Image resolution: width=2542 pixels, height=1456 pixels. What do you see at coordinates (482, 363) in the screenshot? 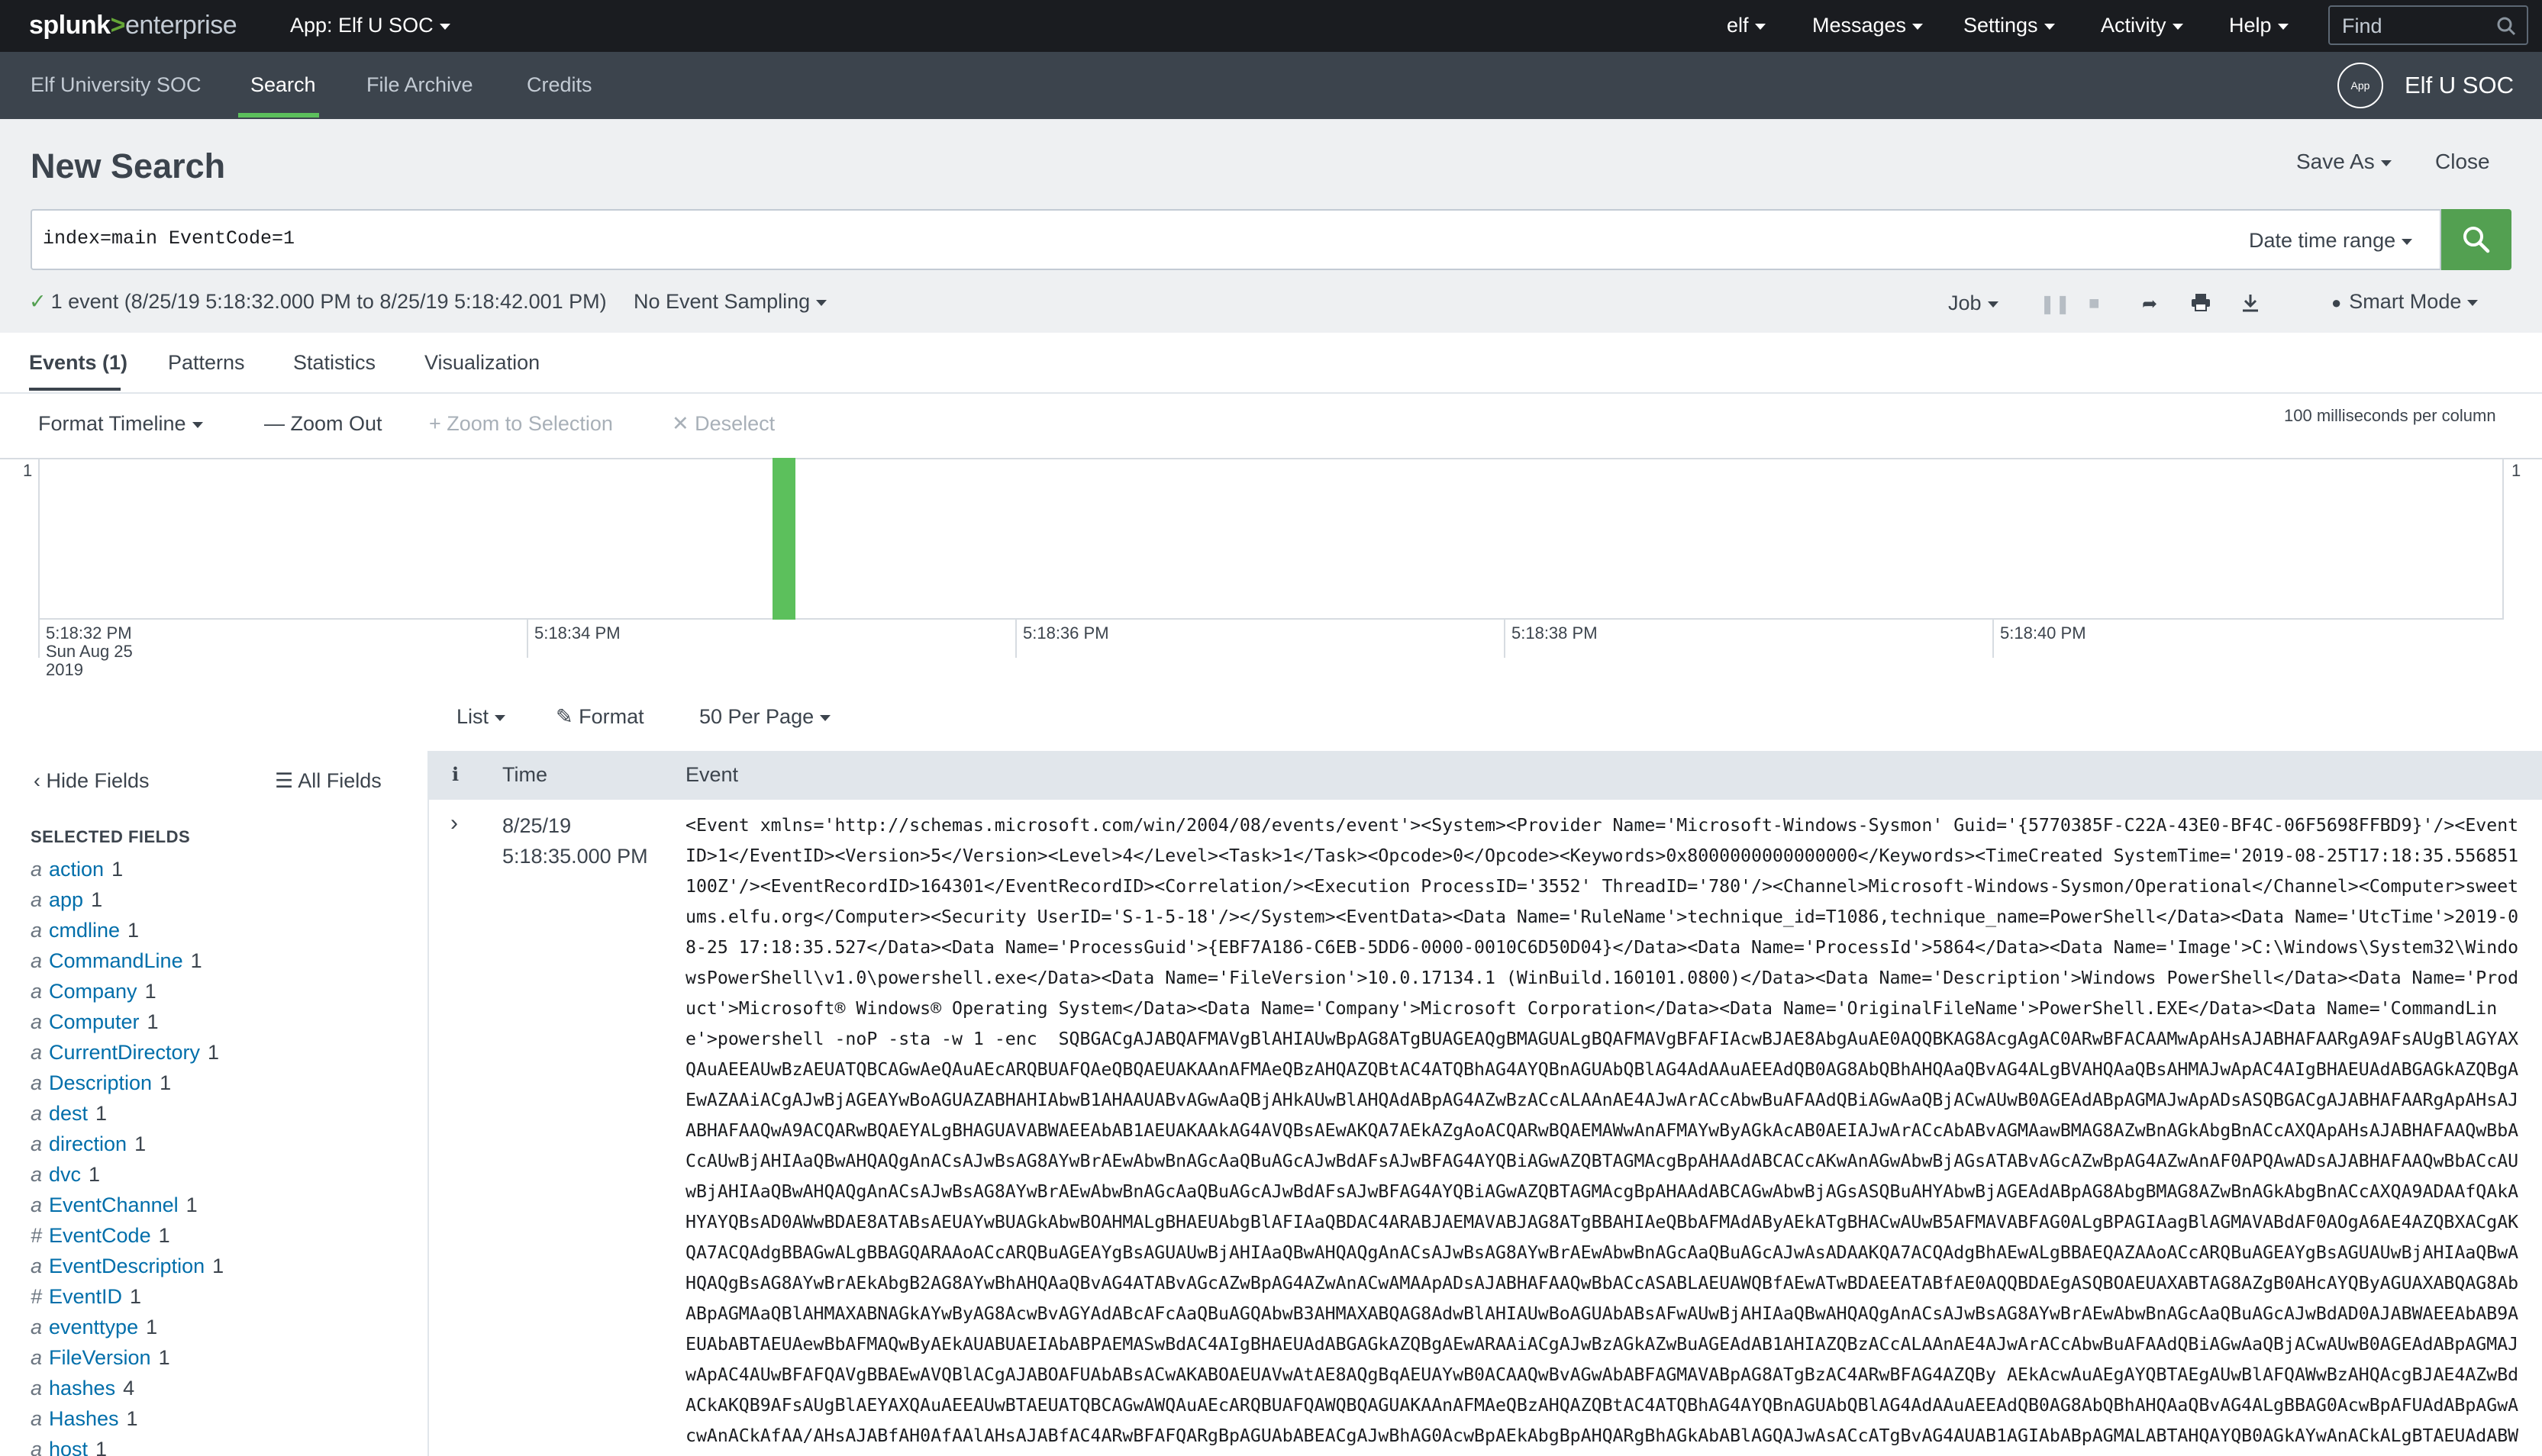
I see `tab-visualization: Visualization` at bounding box center [482, 363].